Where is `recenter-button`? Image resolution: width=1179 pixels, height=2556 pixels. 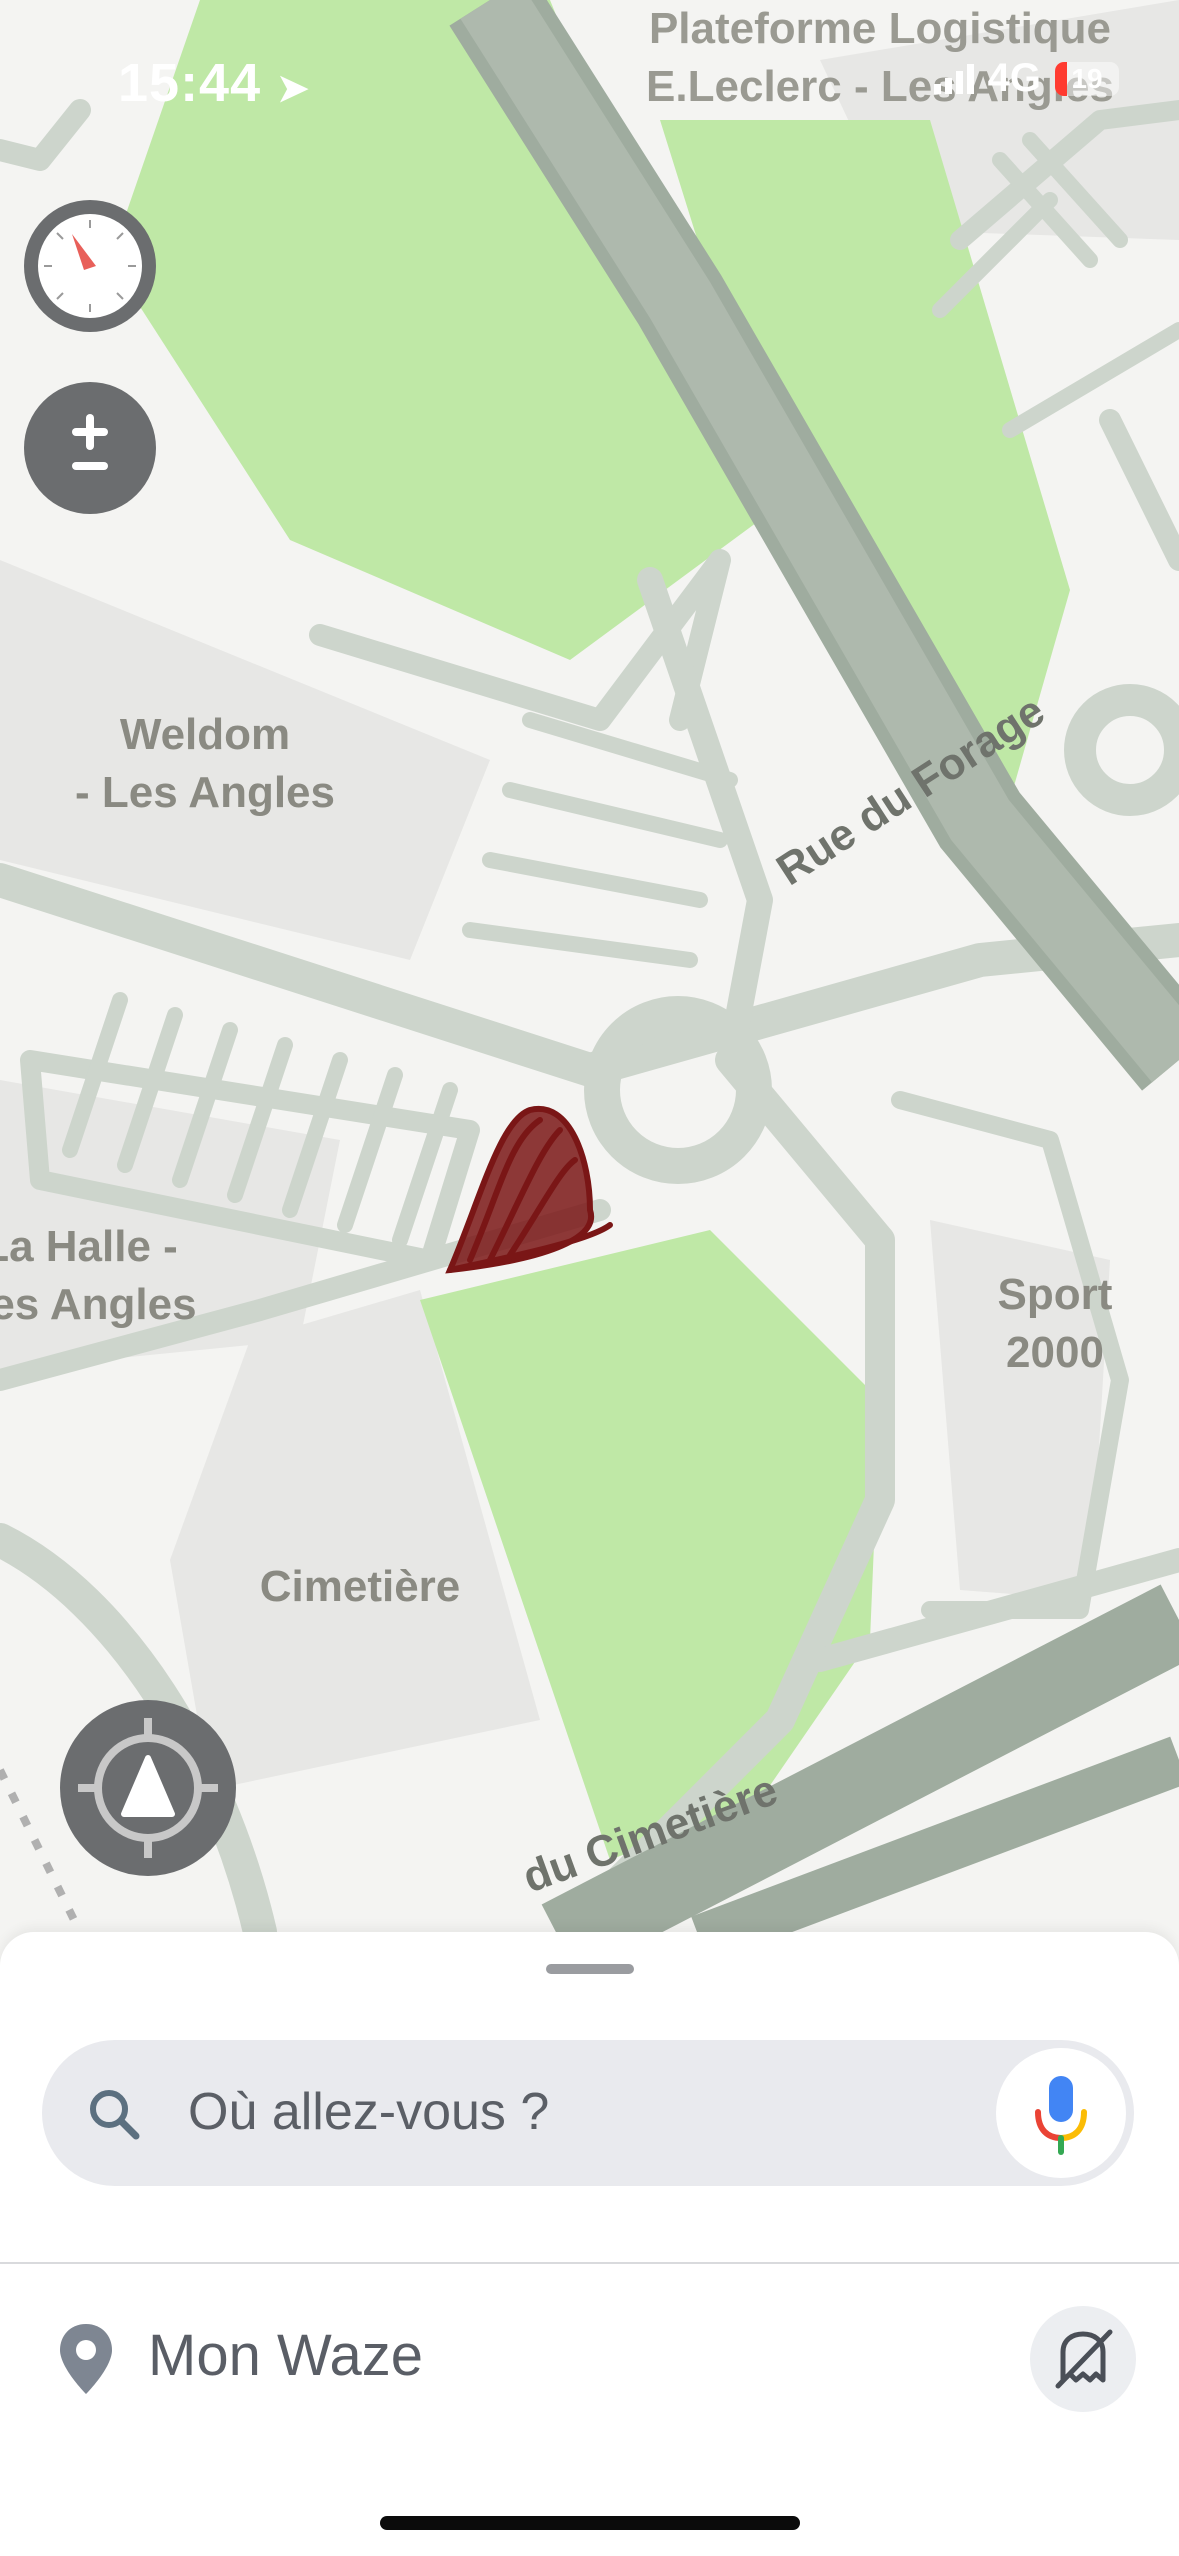
recenter-button is located at coordinates (148, 1788).